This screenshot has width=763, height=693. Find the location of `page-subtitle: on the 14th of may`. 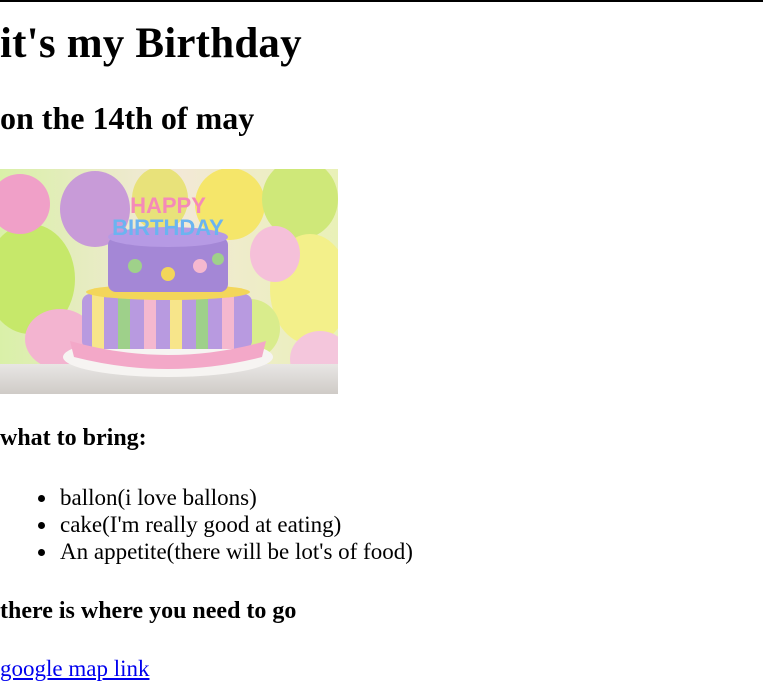

page-subtitle: on the 14th of may is located at coordinates (127, 118).